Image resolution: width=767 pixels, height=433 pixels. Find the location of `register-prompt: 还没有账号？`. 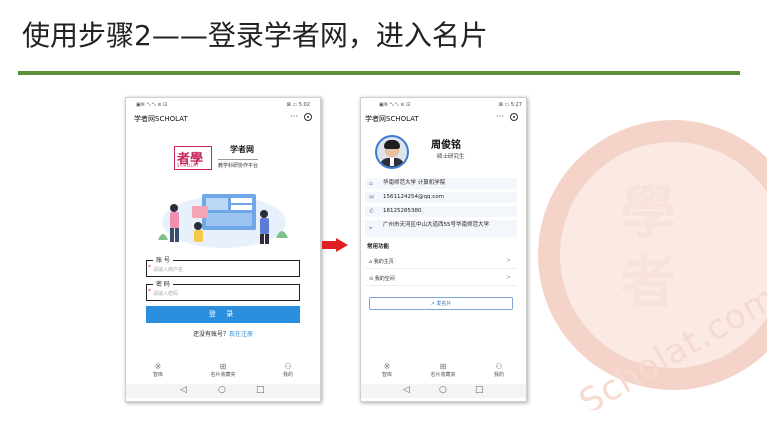

register-prompt: 还没有账号？ is located at coordinates (210, 334).